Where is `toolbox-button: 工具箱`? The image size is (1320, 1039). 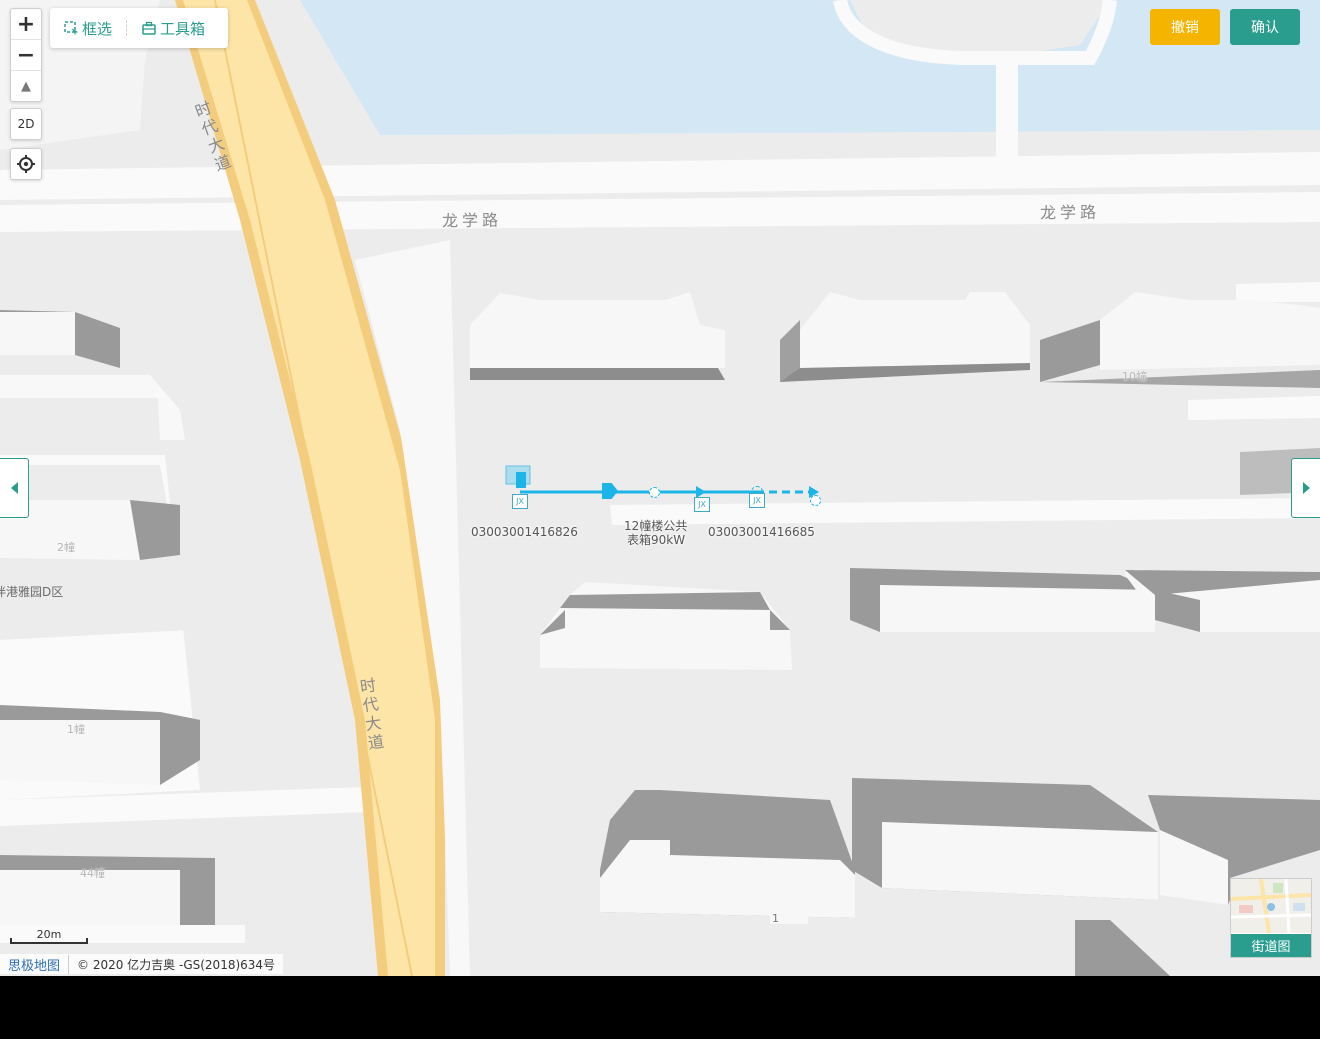 toolbox-button: 工具箱 is located at coordinates (173, 28).